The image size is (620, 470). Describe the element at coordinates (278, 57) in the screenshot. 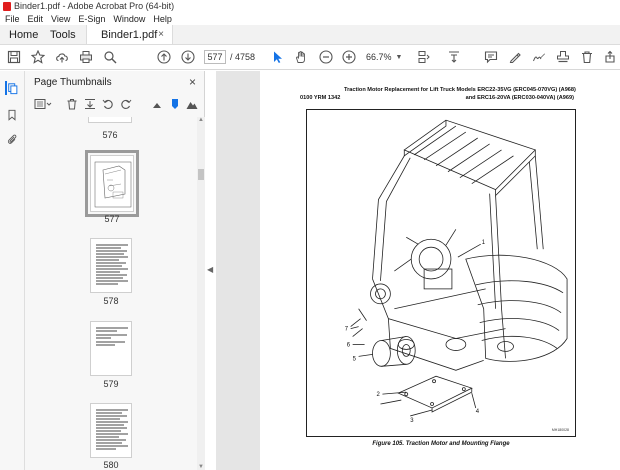

I see `select-cursor-icon` at that location.